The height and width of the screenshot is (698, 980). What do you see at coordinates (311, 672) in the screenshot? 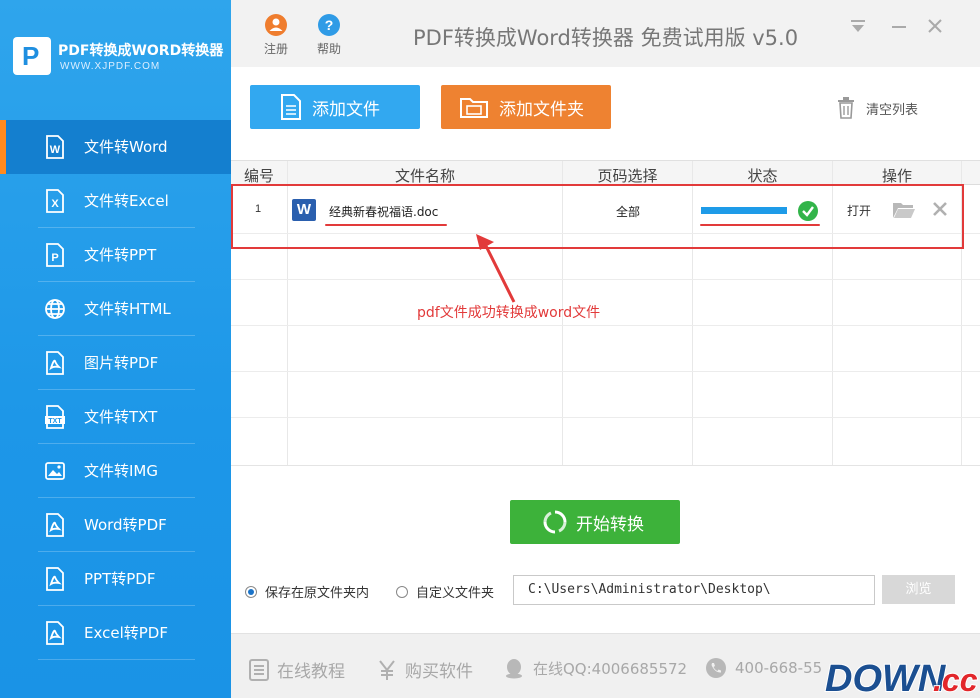
I see `online-tutorial-label: 在线教程` at bounding box center [311, 672].